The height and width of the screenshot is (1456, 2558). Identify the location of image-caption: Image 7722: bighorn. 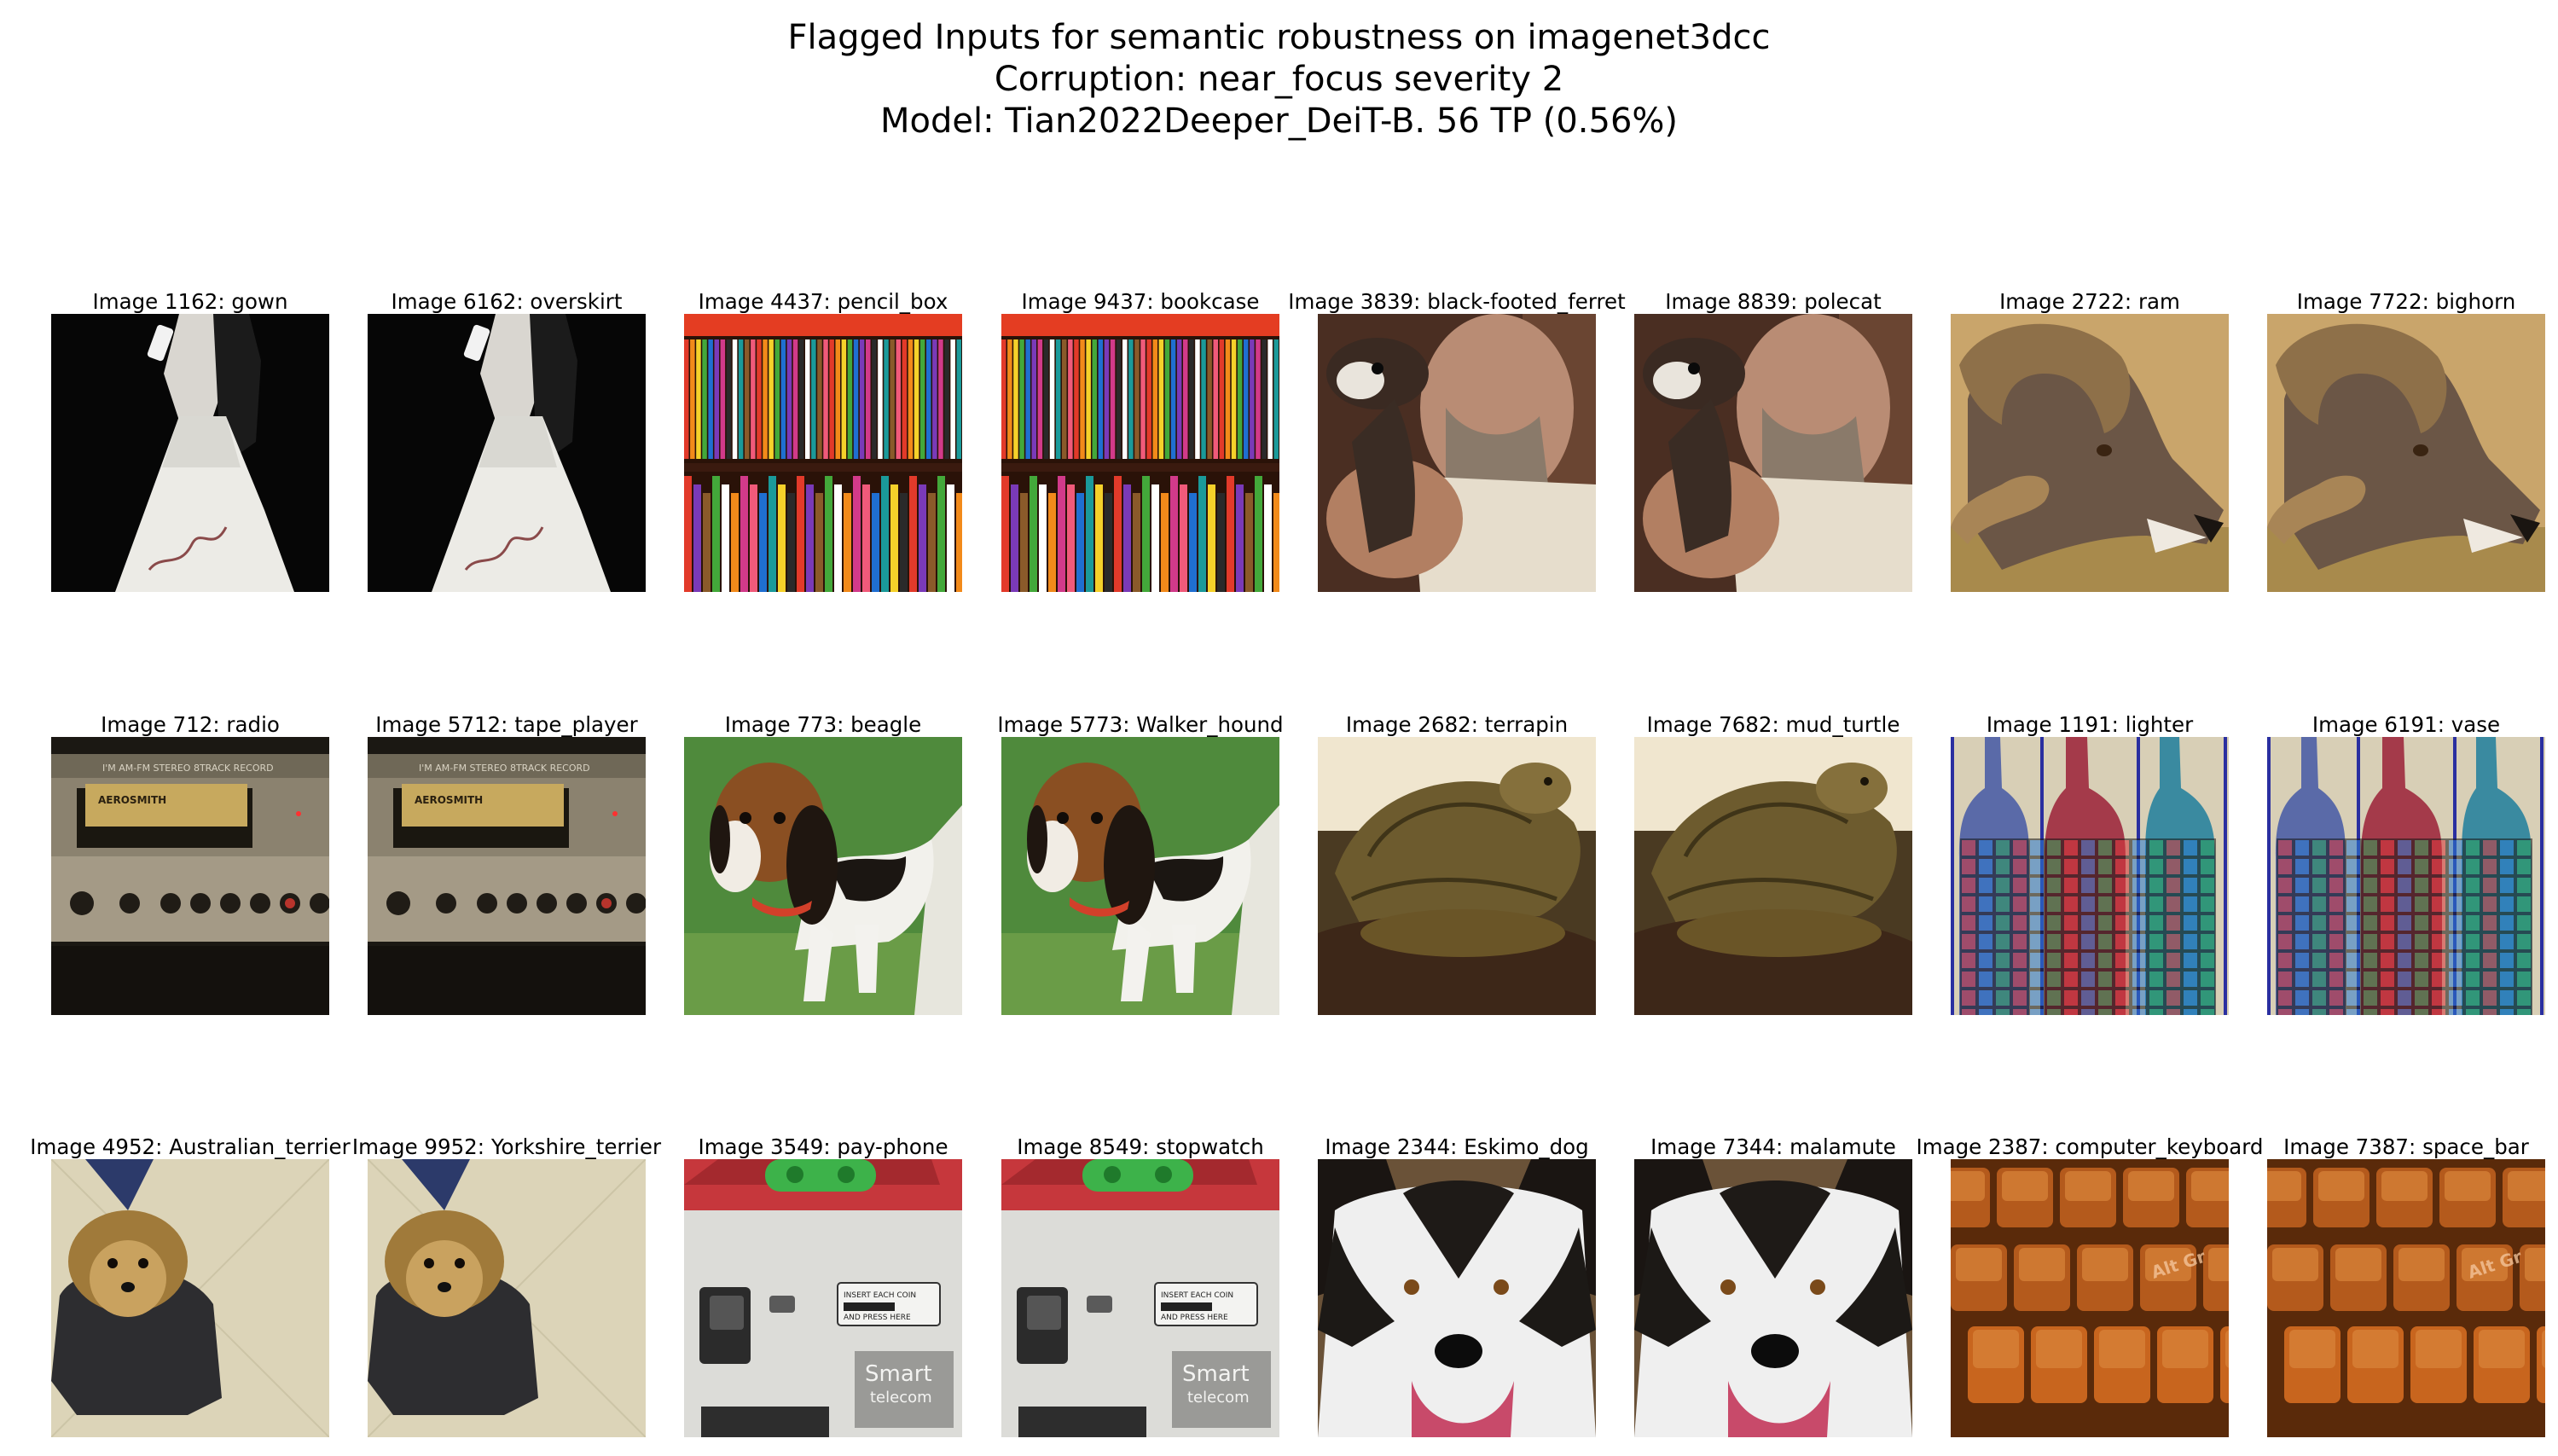
(2406, 301).